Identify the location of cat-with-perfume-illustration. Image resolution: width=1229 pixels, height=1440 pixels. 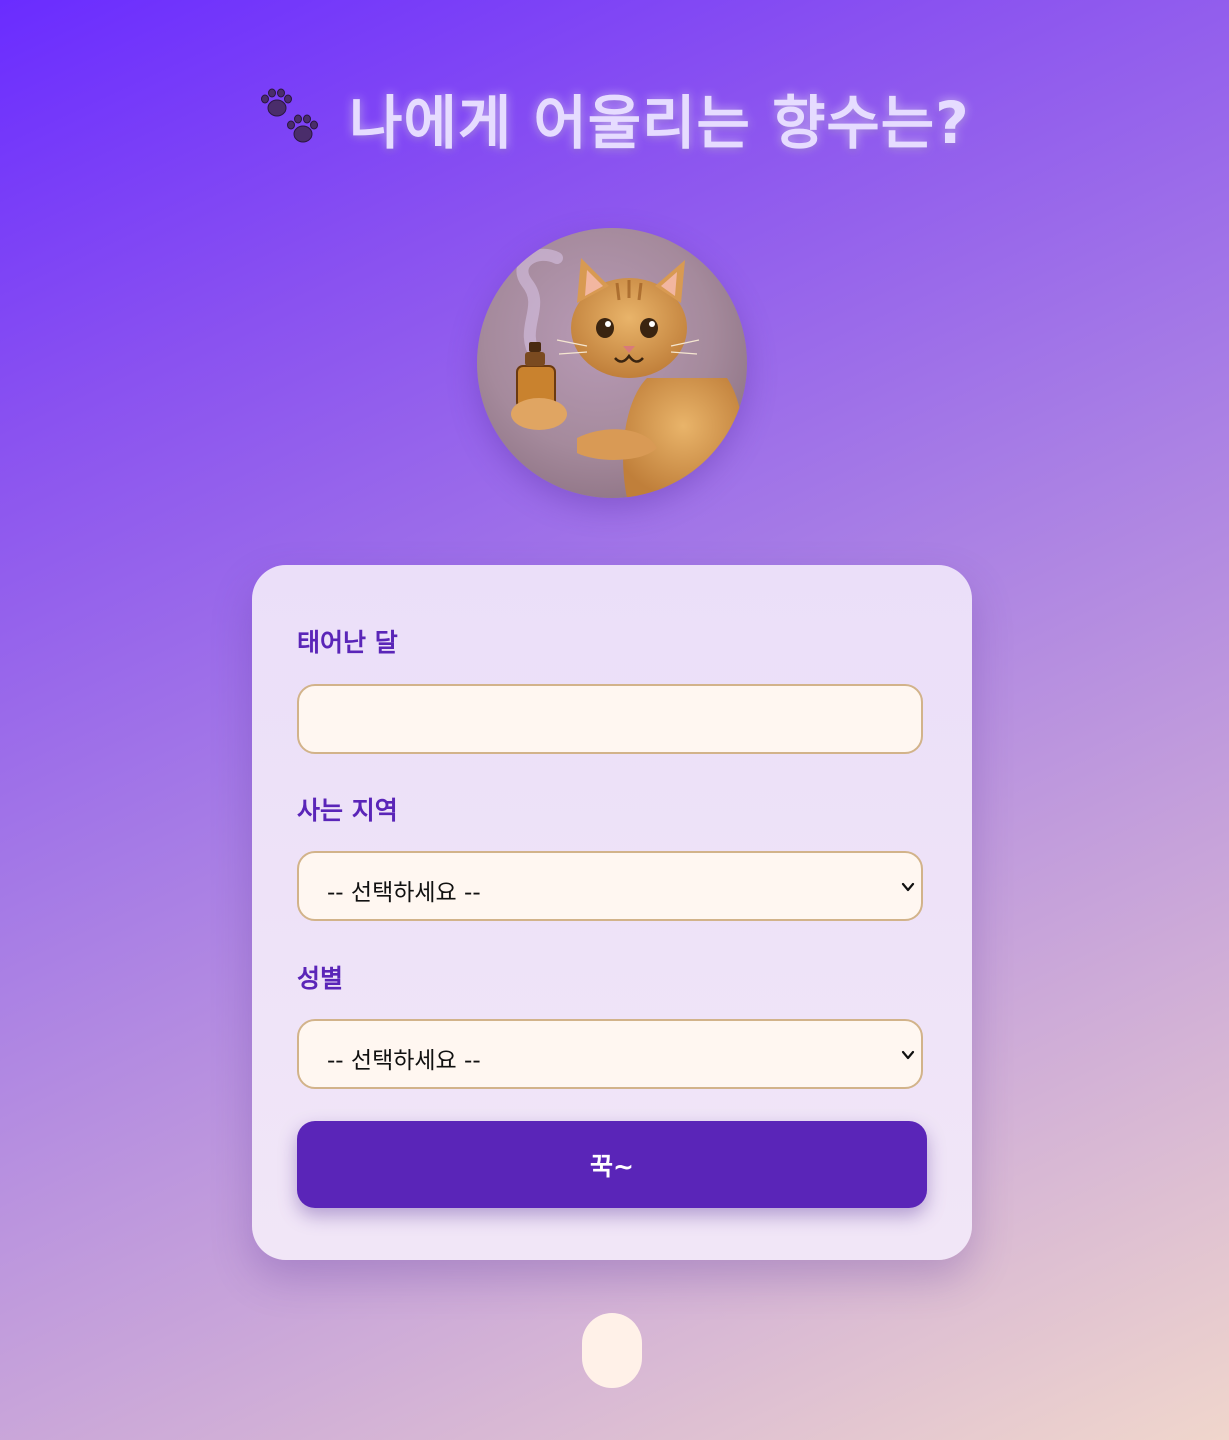
(612, 363).